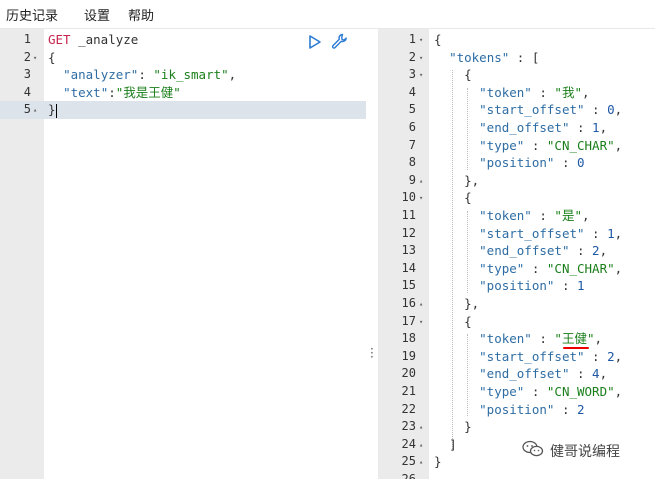 Image resolution: width=655 pixels, height=479 pixels. I want to click on wechat-icon, so click(533, 451).